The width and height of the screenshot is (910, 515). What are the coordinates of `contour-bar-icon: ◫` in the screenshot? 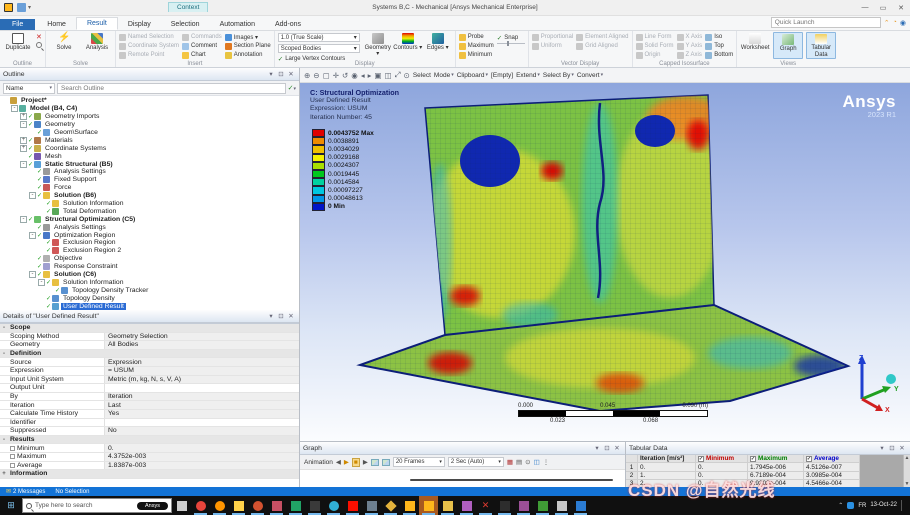 It's located at (537, 462).